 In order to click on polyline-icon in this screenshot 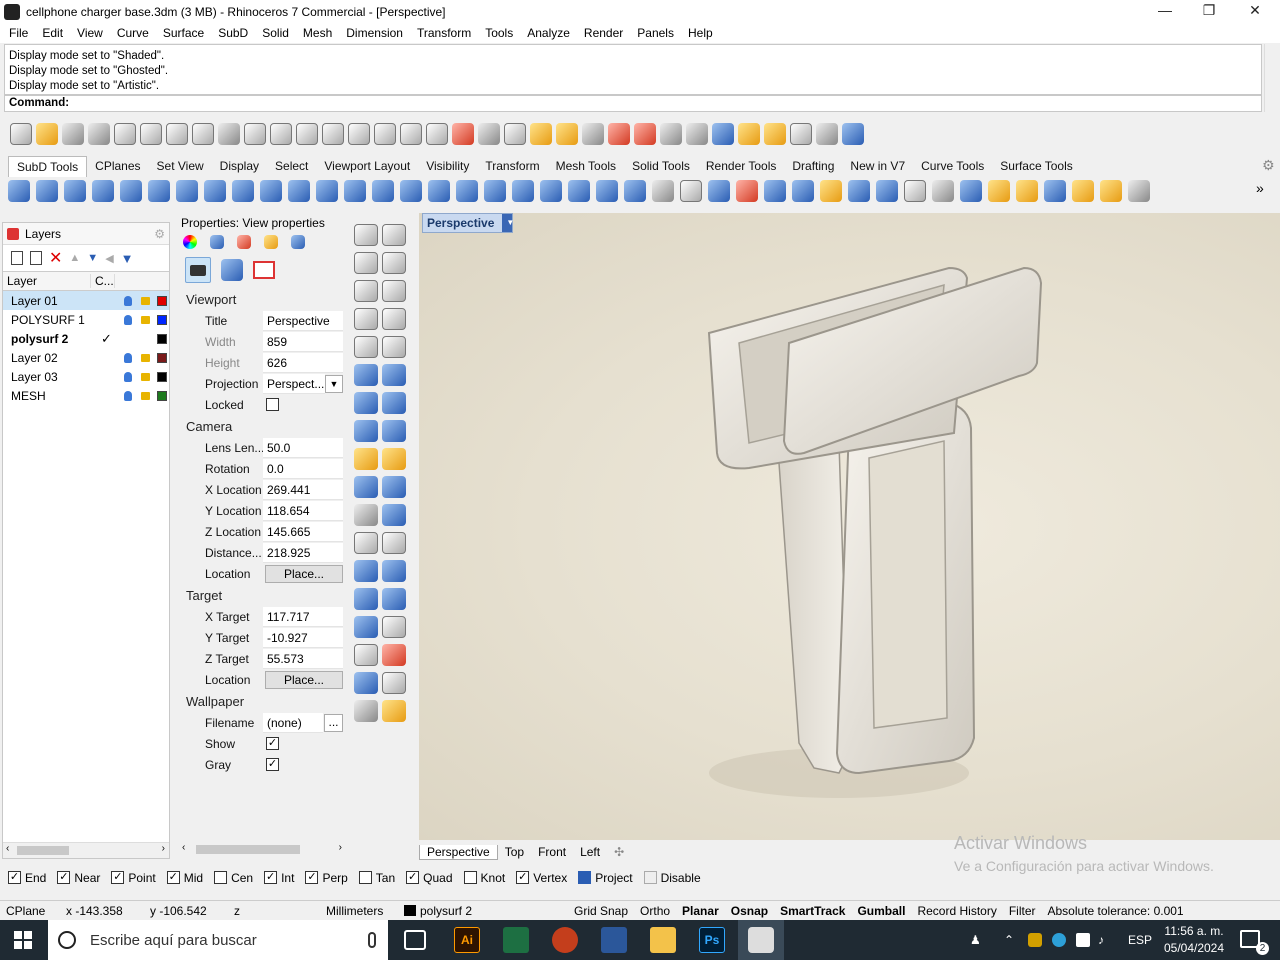, I will do `click(366, 263)`.